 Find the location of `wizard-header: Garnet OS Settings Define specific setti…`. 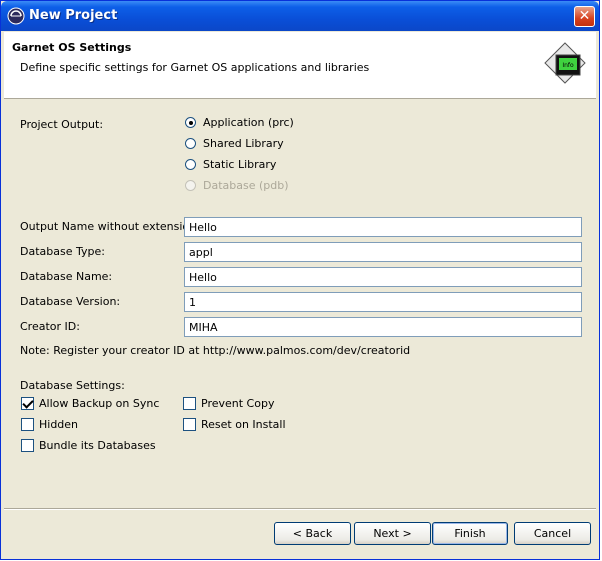

wizard-header: Garnet OS Settings Define specific setti… is located at coordinates (300, 65).